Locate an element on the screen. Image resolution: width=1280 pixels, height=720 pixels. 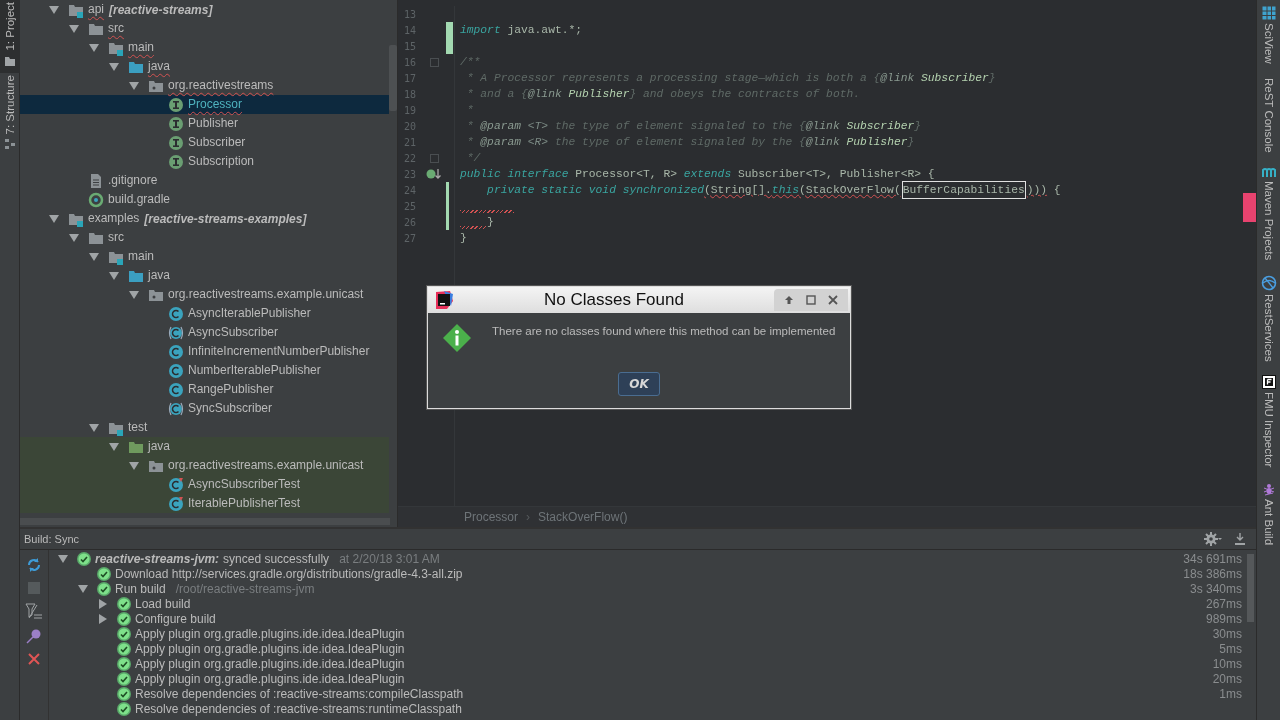
build-tree-item: Apply plugin org.gradle.plugins.ide.idea.IdeaPlugin 30ms is located at coordinates (645, 633).